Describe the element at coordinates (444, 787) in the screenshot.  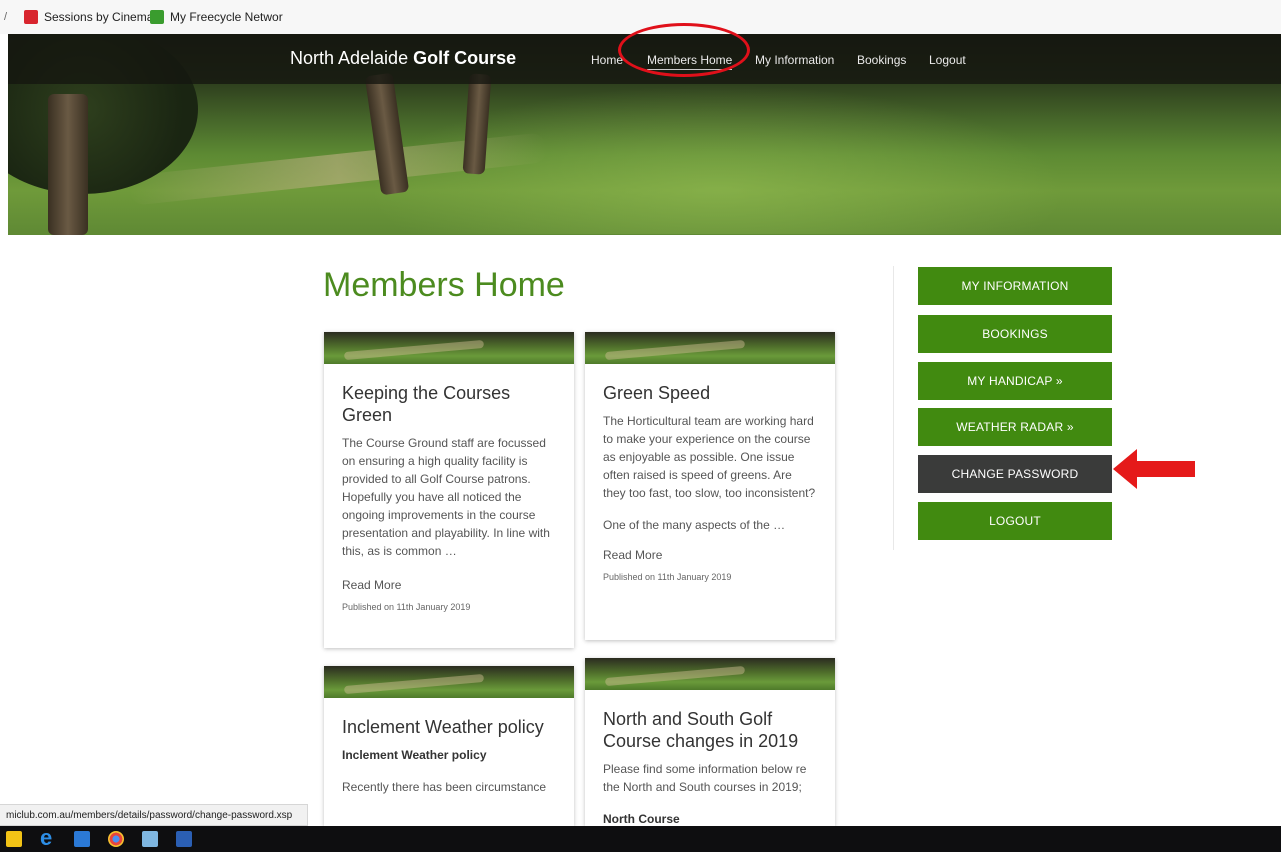
I see `card-excerpt: Recently there has been circumstance` at that location.